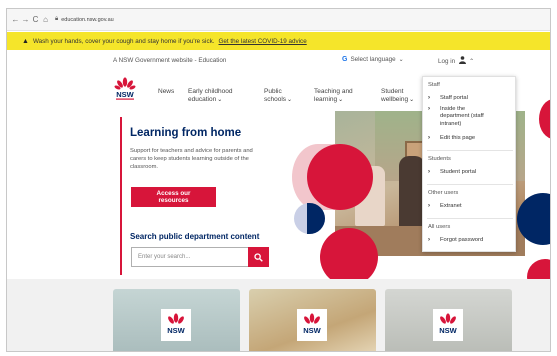 This screenshot has width=557, height=356. I want to click on language-label: Select language, so click(373, 59).